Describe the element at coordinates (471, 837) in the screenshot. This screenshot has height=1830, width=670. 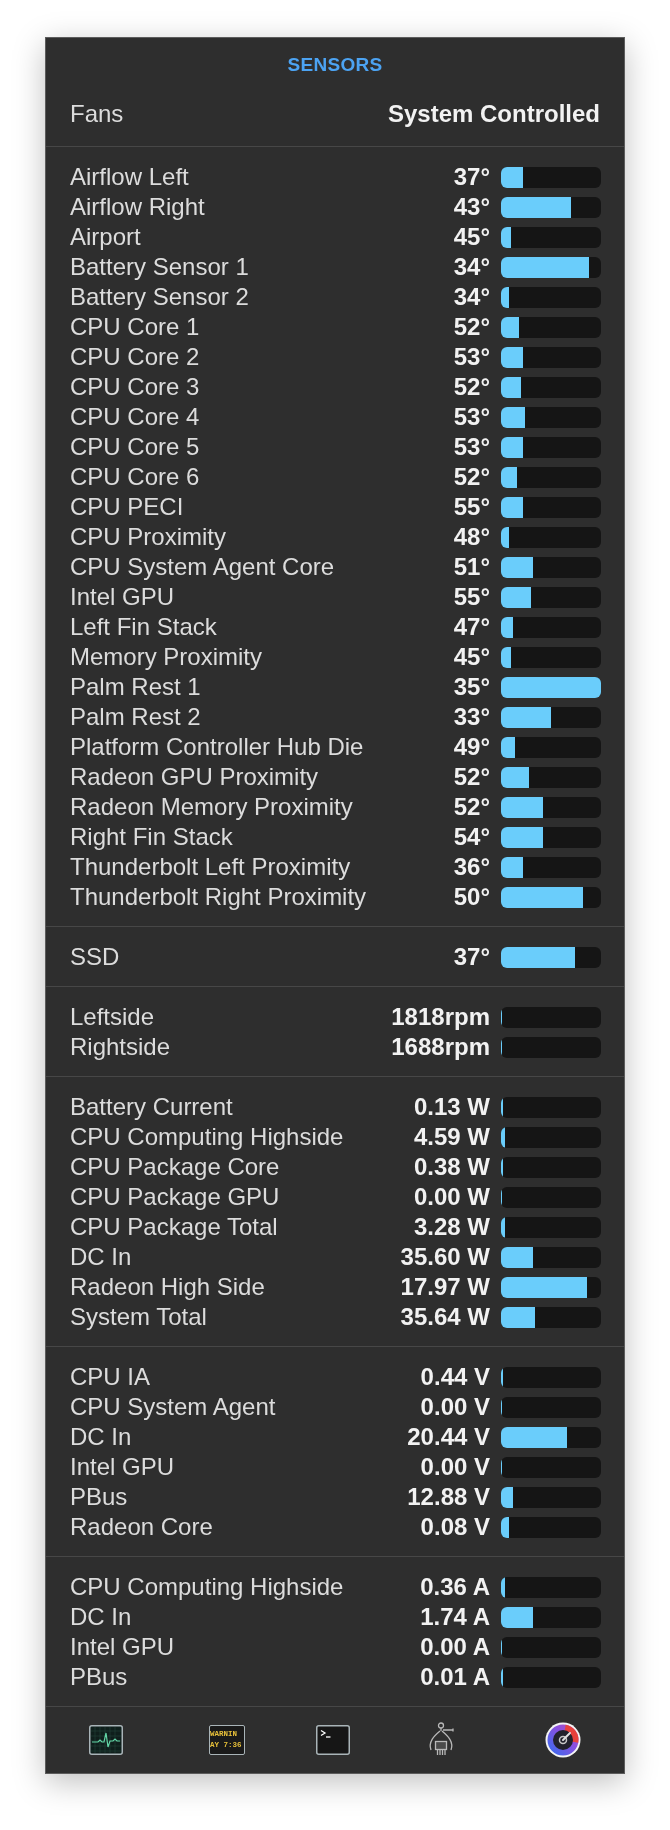
I see `sensor-reading: 54°` at that location.